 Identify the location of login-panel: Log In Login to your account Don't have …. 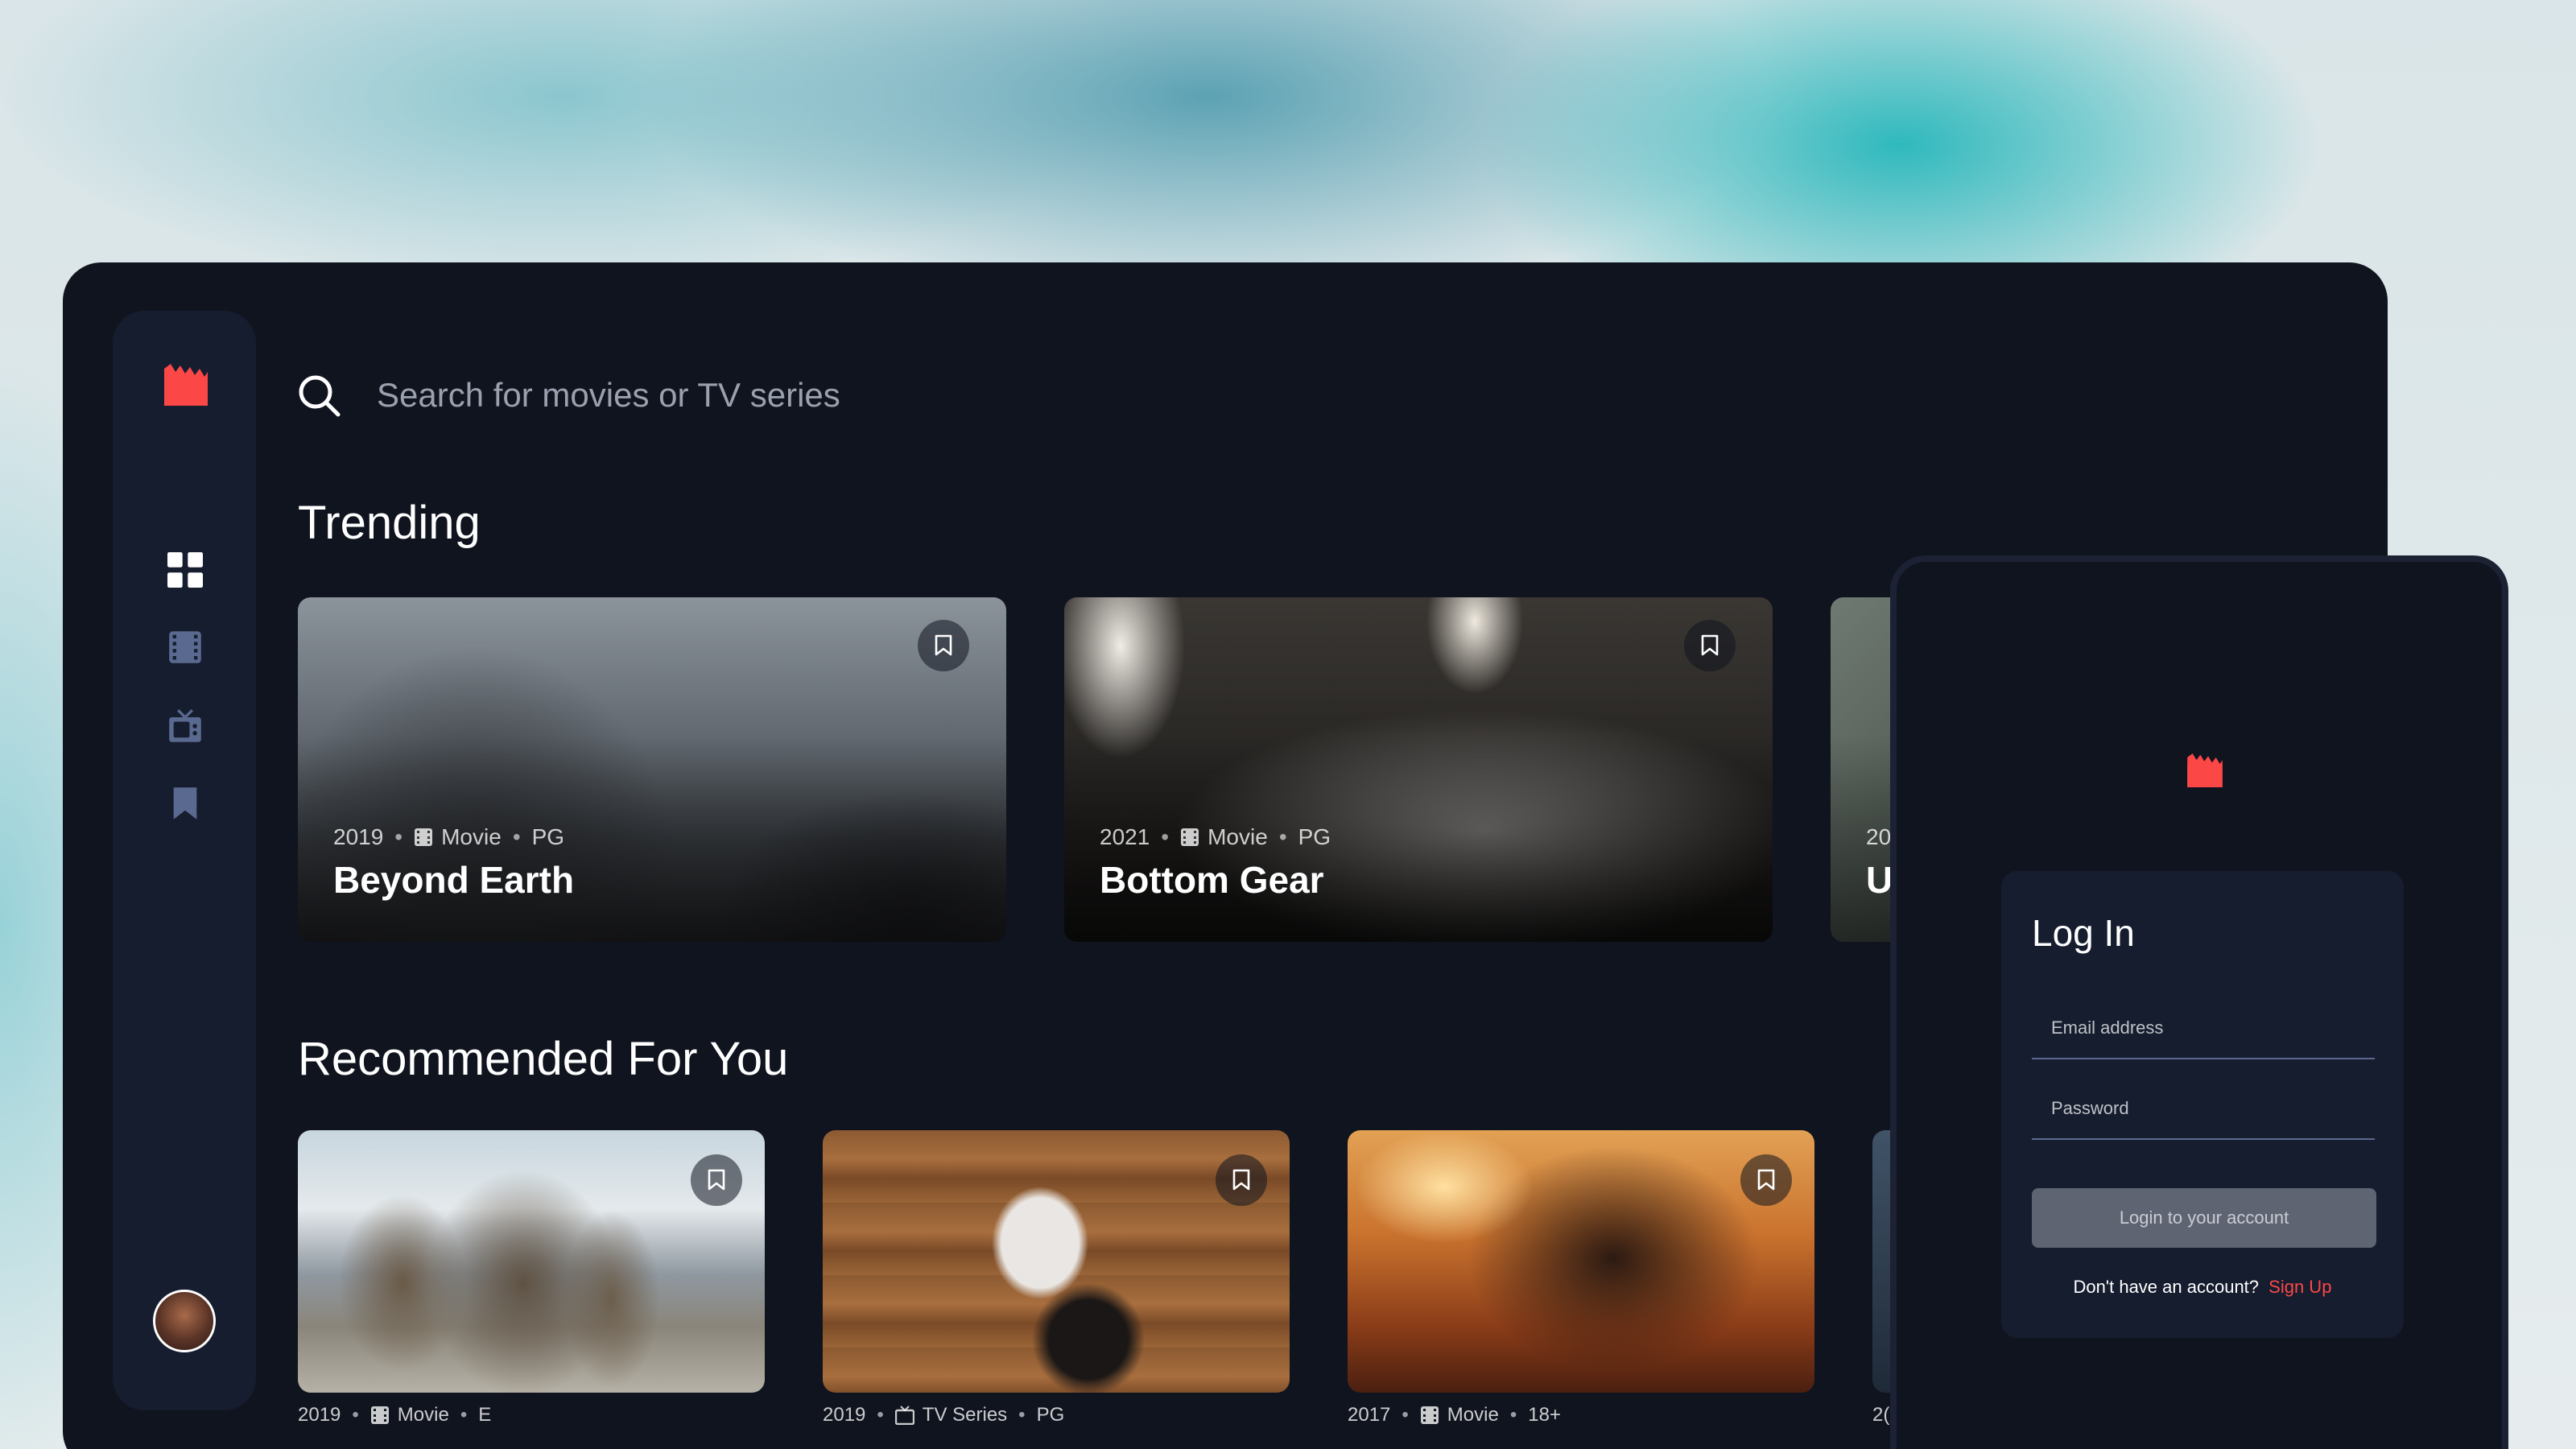
(2199, 1002).